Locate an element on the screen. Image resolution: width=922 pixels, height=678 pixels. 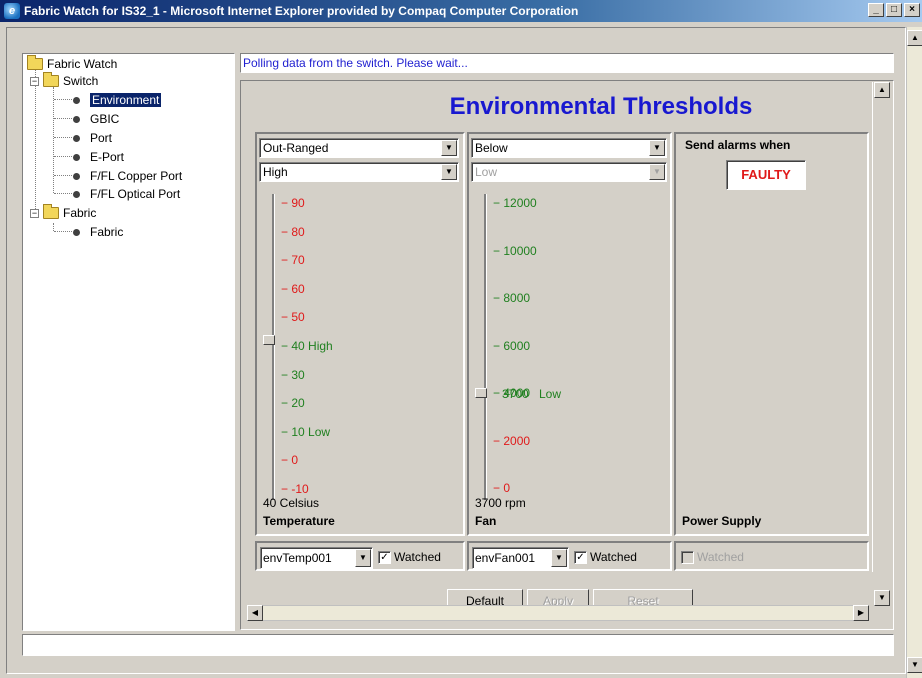
checkbox-empty-icon is located at coordinates (687, 557).